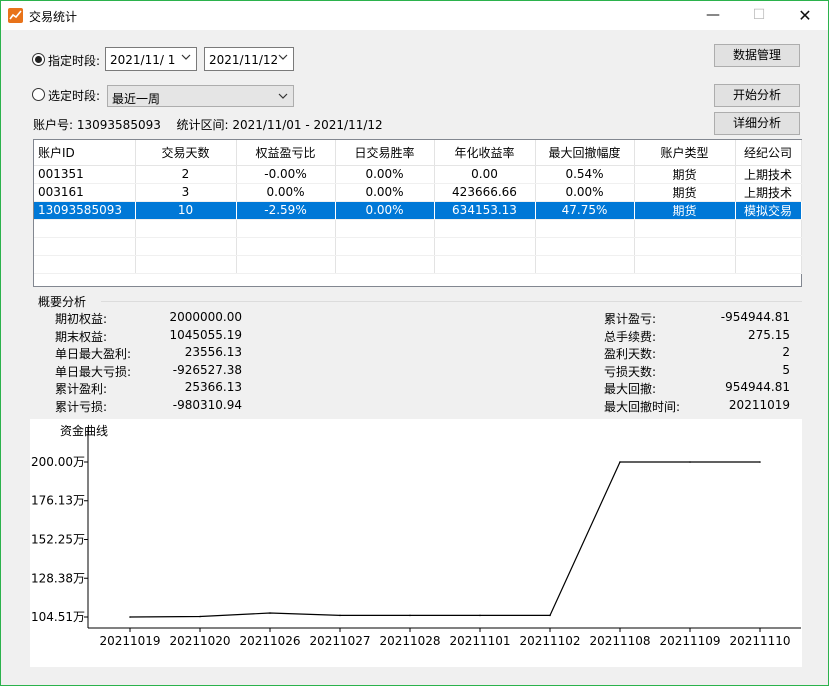  What do you see at coordinates (213, 352) in the screenshot?
I see `summary-value: 23556.13` at bounding box center [213, 352].